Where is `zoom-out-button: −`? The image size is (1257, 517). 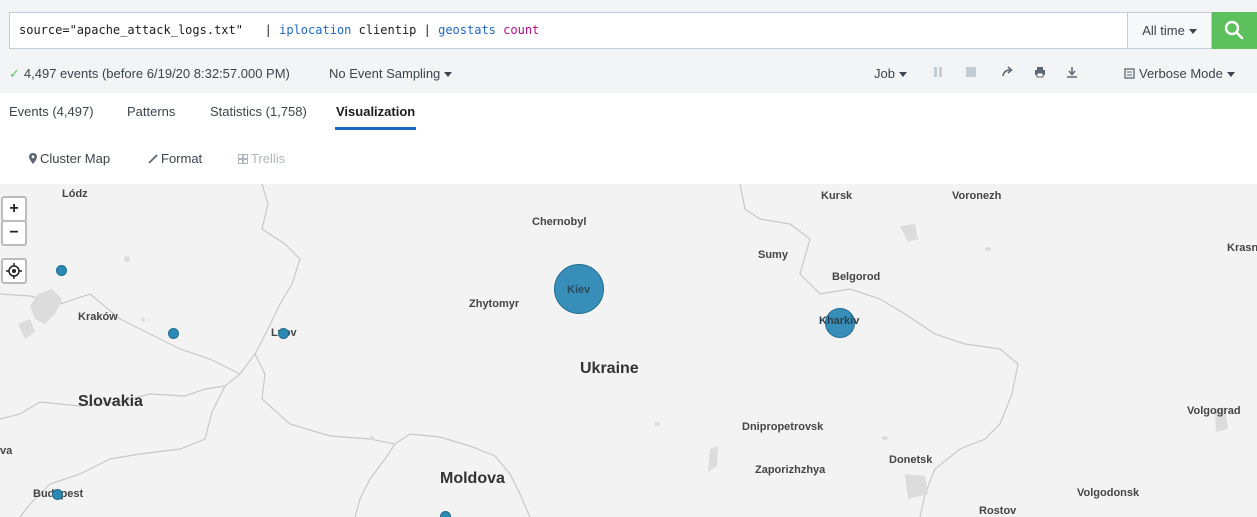
zoom-out-button: − is located at coordinates (14, 233).